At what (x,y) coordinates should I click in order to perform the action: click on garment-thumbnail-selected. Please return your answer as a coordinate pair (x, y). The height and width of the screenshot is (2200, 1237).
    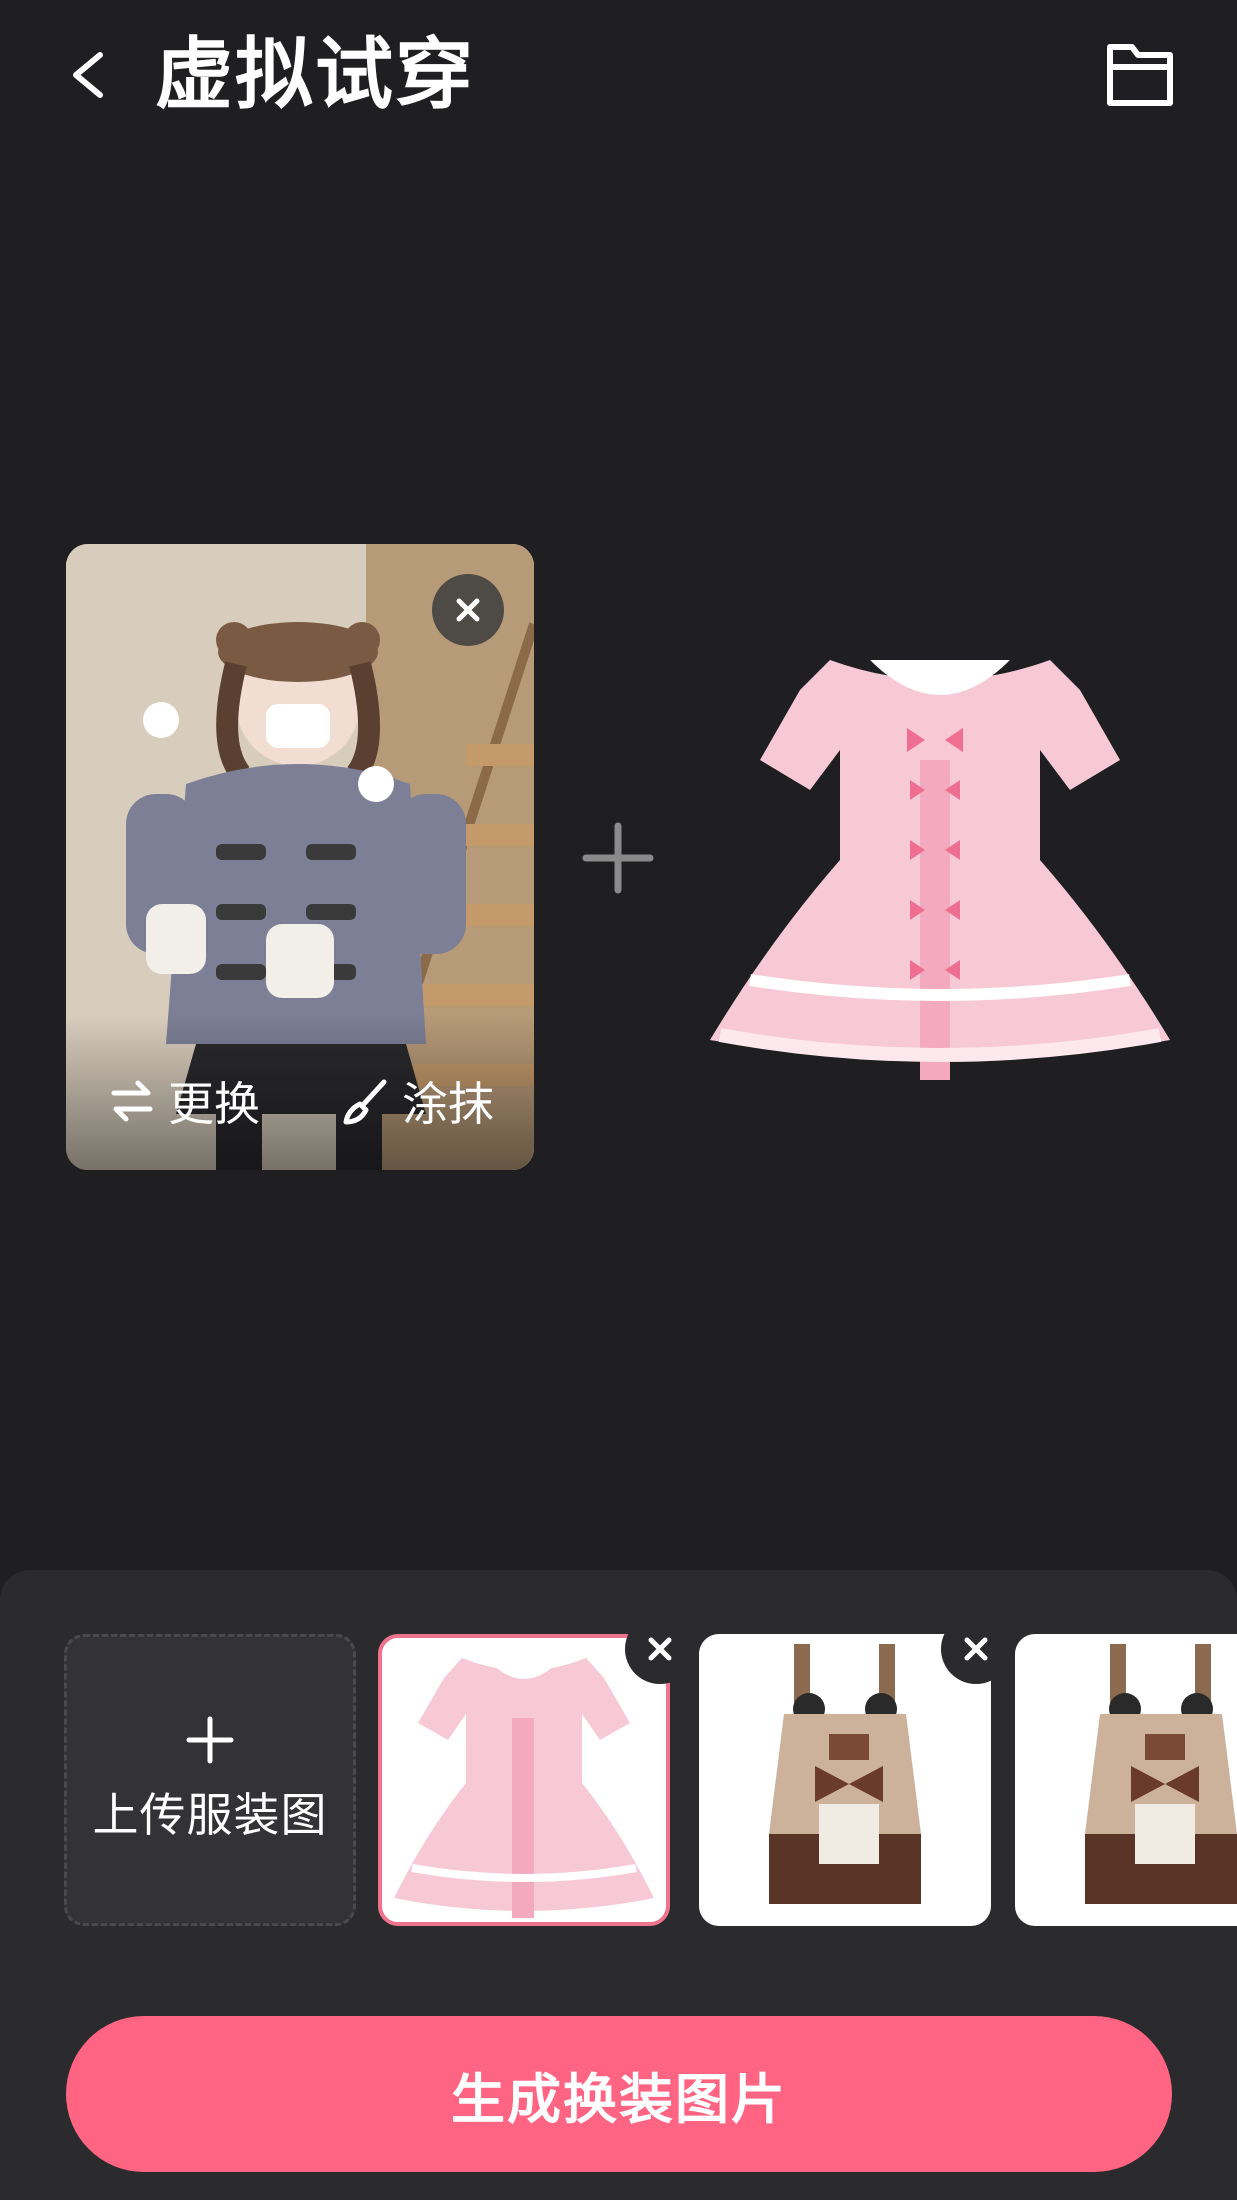
    Looking at the image, I should click on (524, 1780).